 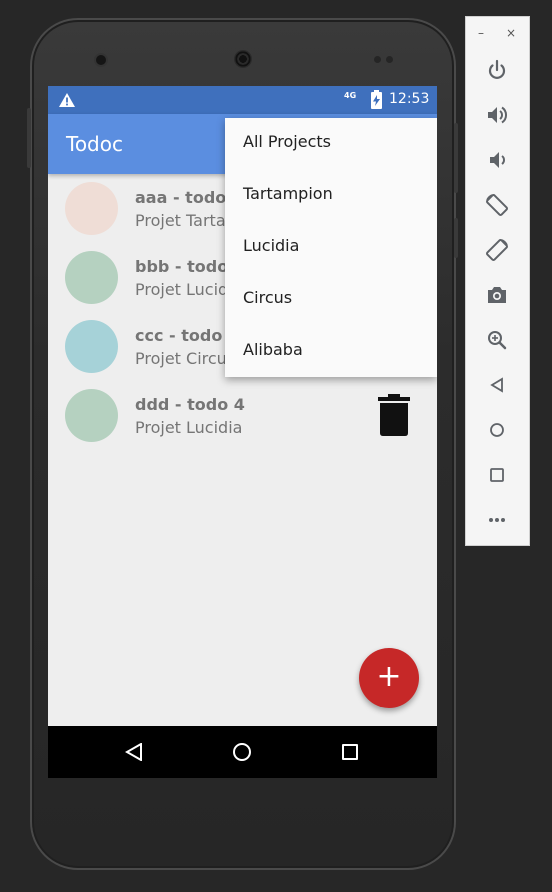 I want to click on volume-down-button, so click(x=497, y=160).